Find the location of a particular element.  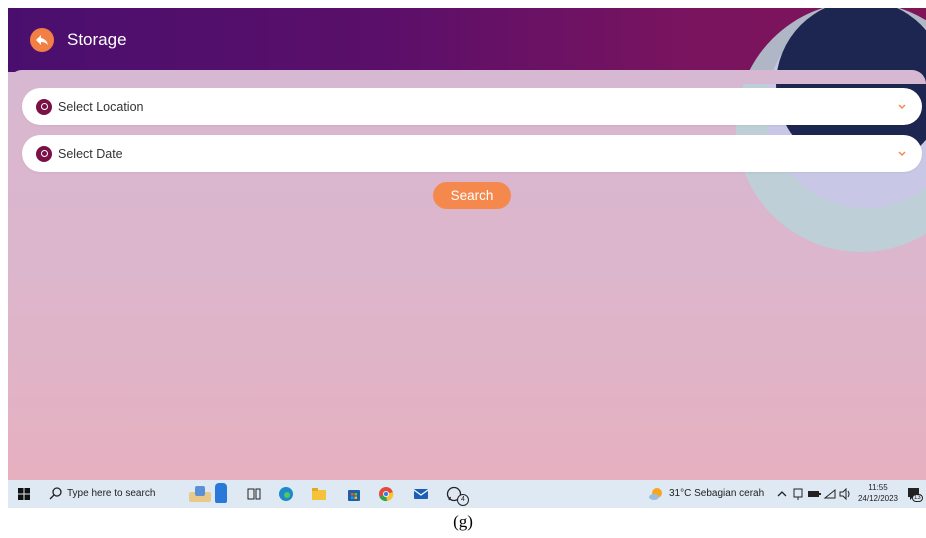

edge-icon is located at coordinates (286, 494).